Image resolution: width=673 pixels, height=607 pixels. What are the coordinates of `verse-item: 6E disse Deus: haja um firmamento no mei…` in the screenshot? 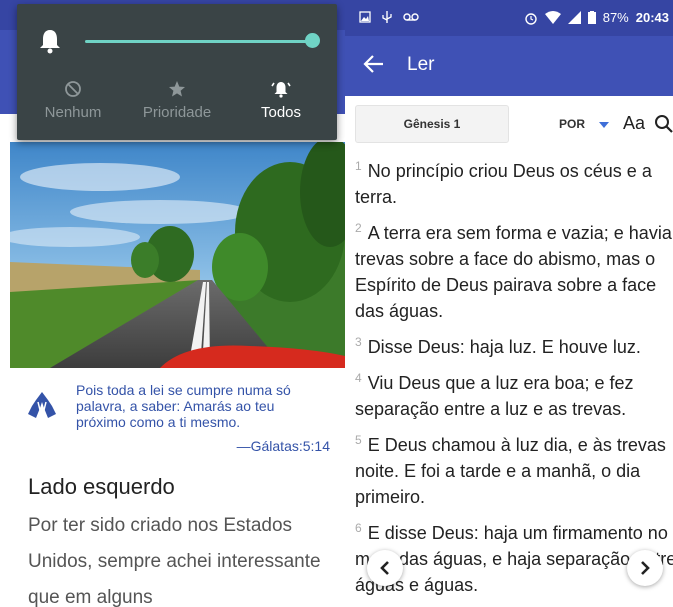 It's located at (514, 559).